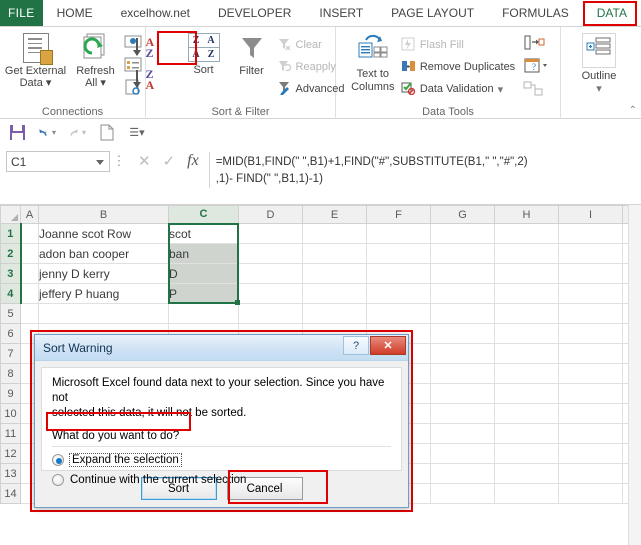  I want to click on cell-i3, so click(590, 273).